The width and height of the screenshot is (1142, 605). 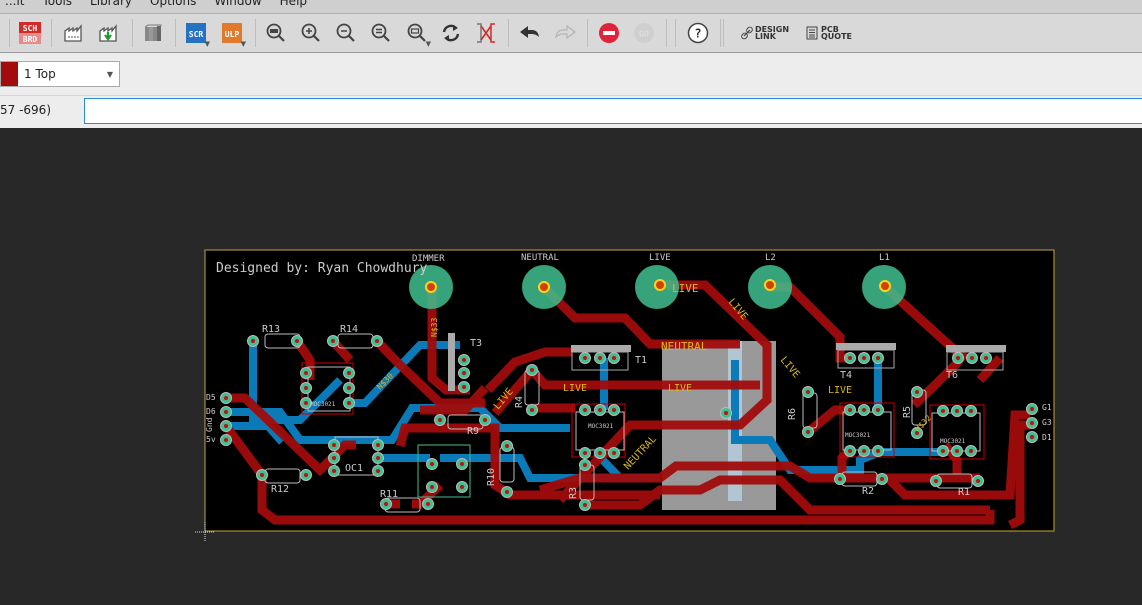 I want to click on designer-credit: Designed by: Ryan Chowdhury, so click(x=321, y=268).